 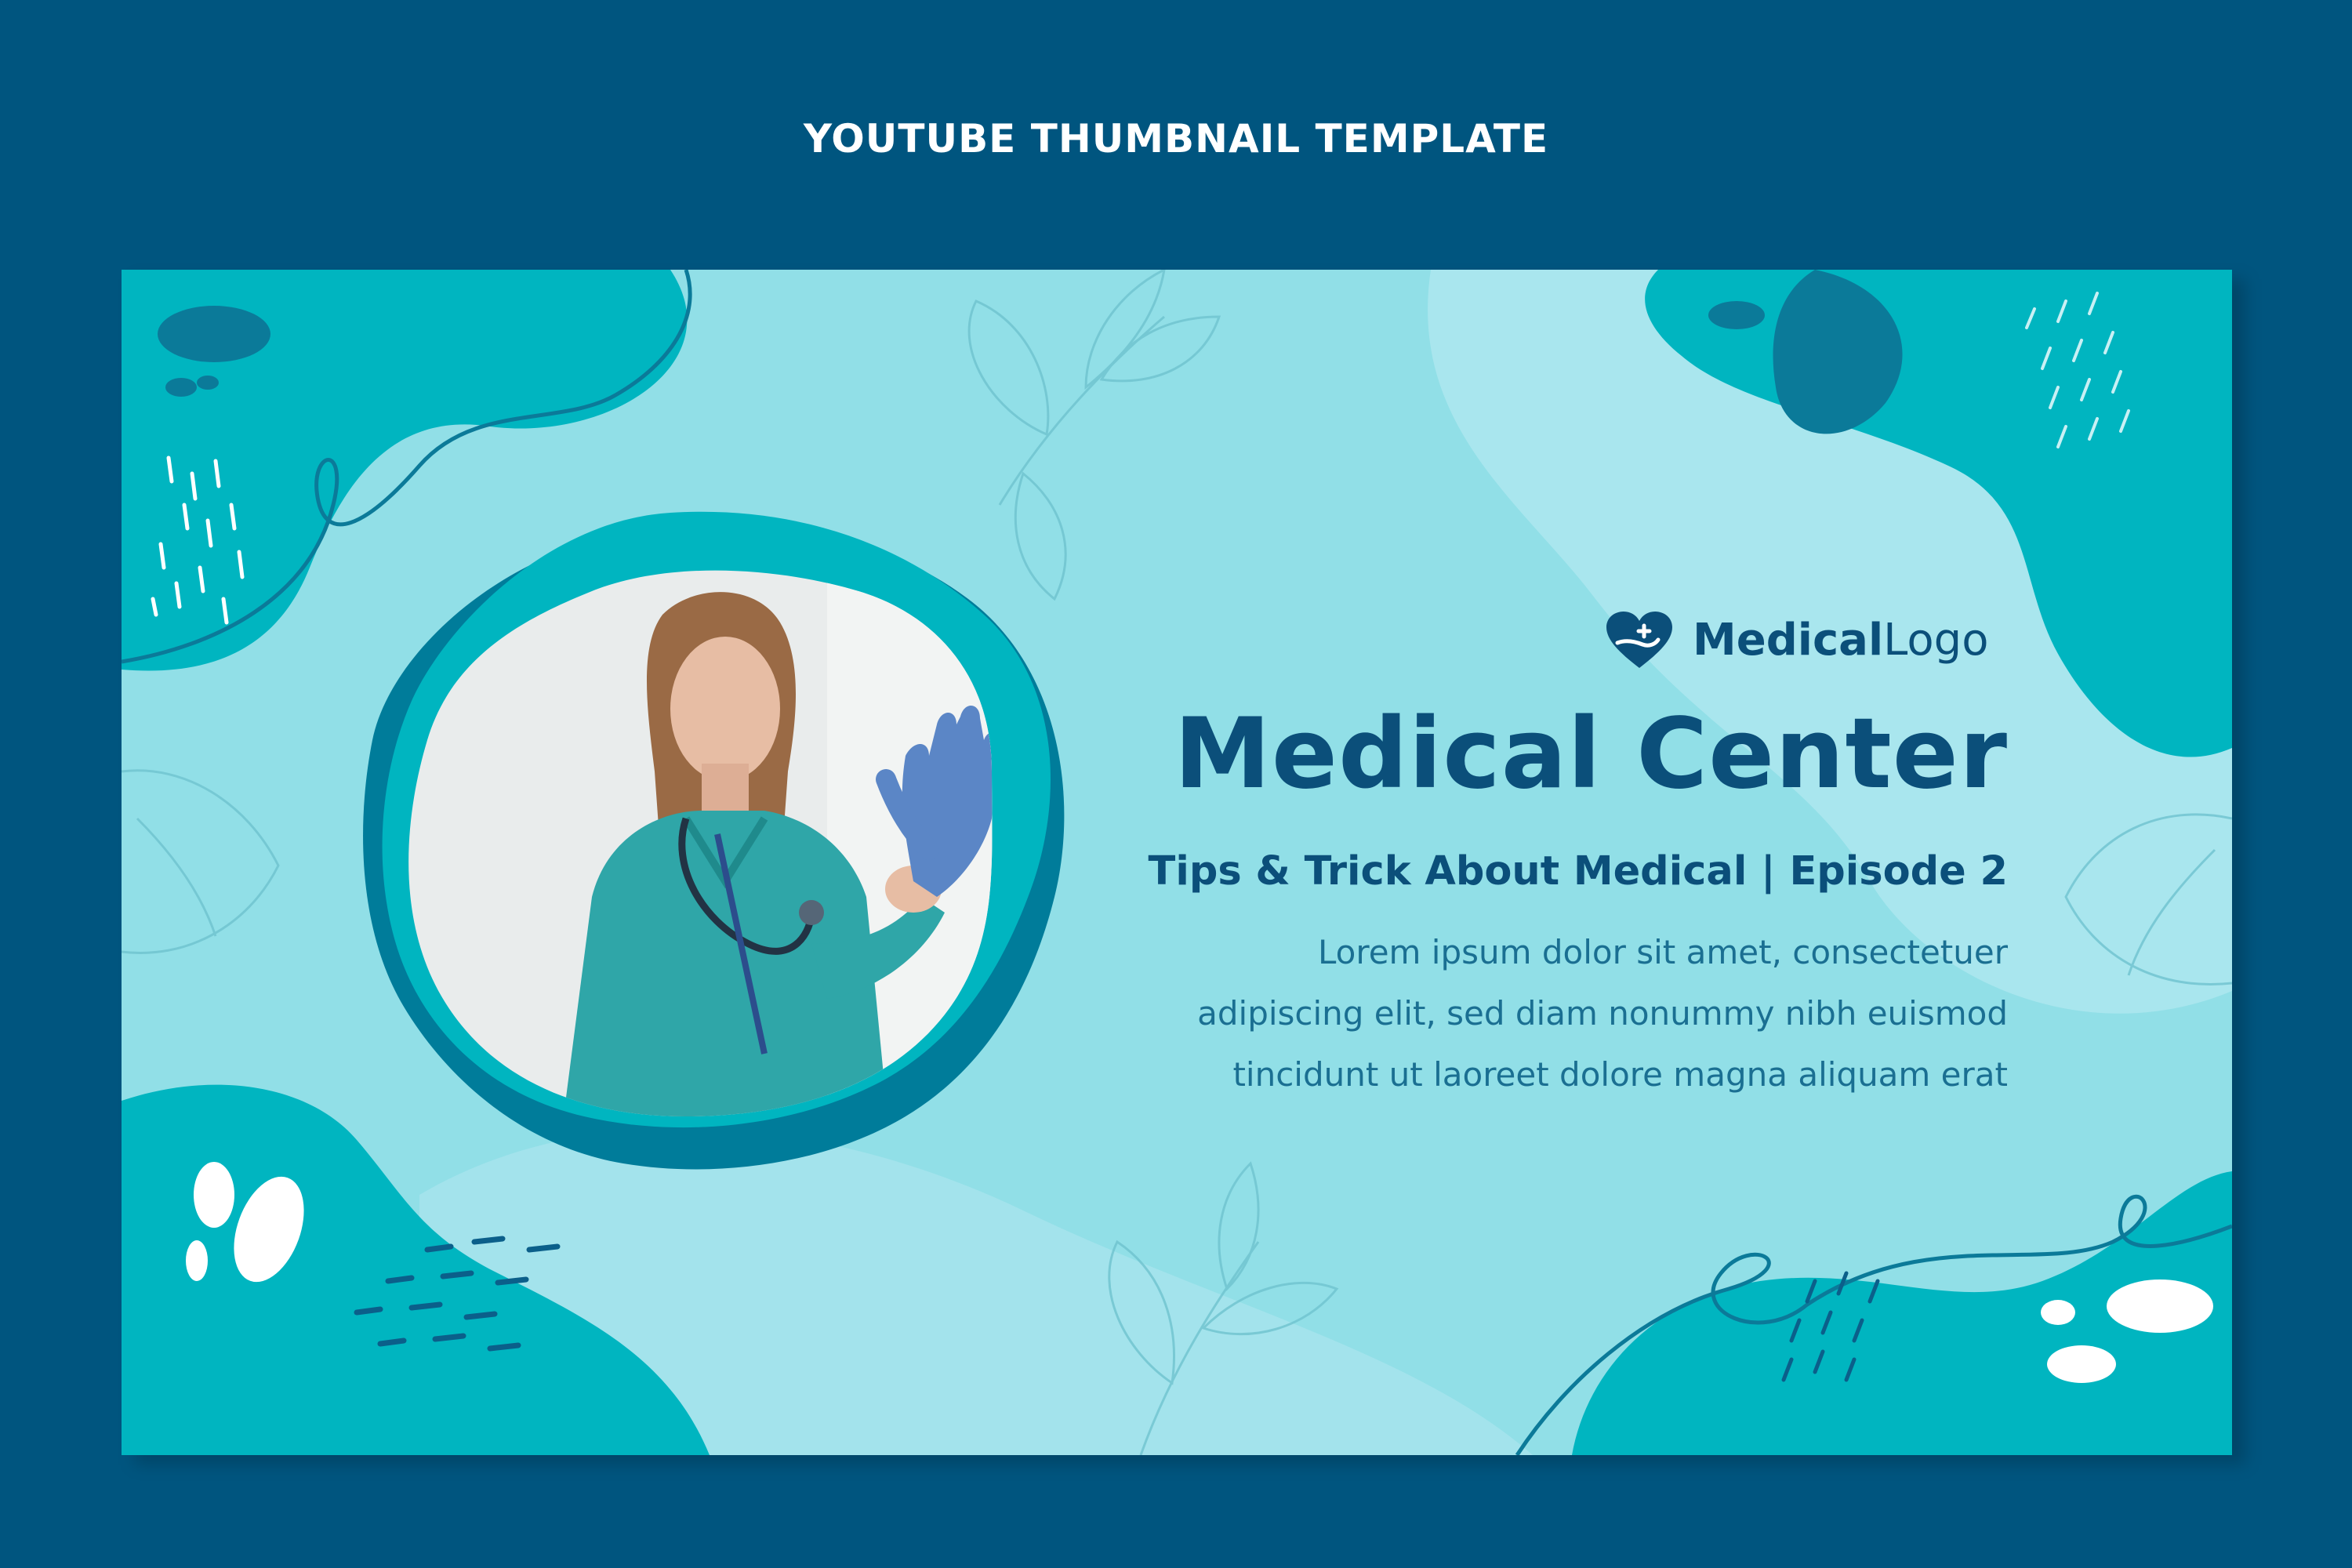 What do you see at coordinates (1176, 139) in the screenshot?
I see `page-title: YOUTUBE THUMBNAIL TEMPLATE` at bounding box center [1176, 139].